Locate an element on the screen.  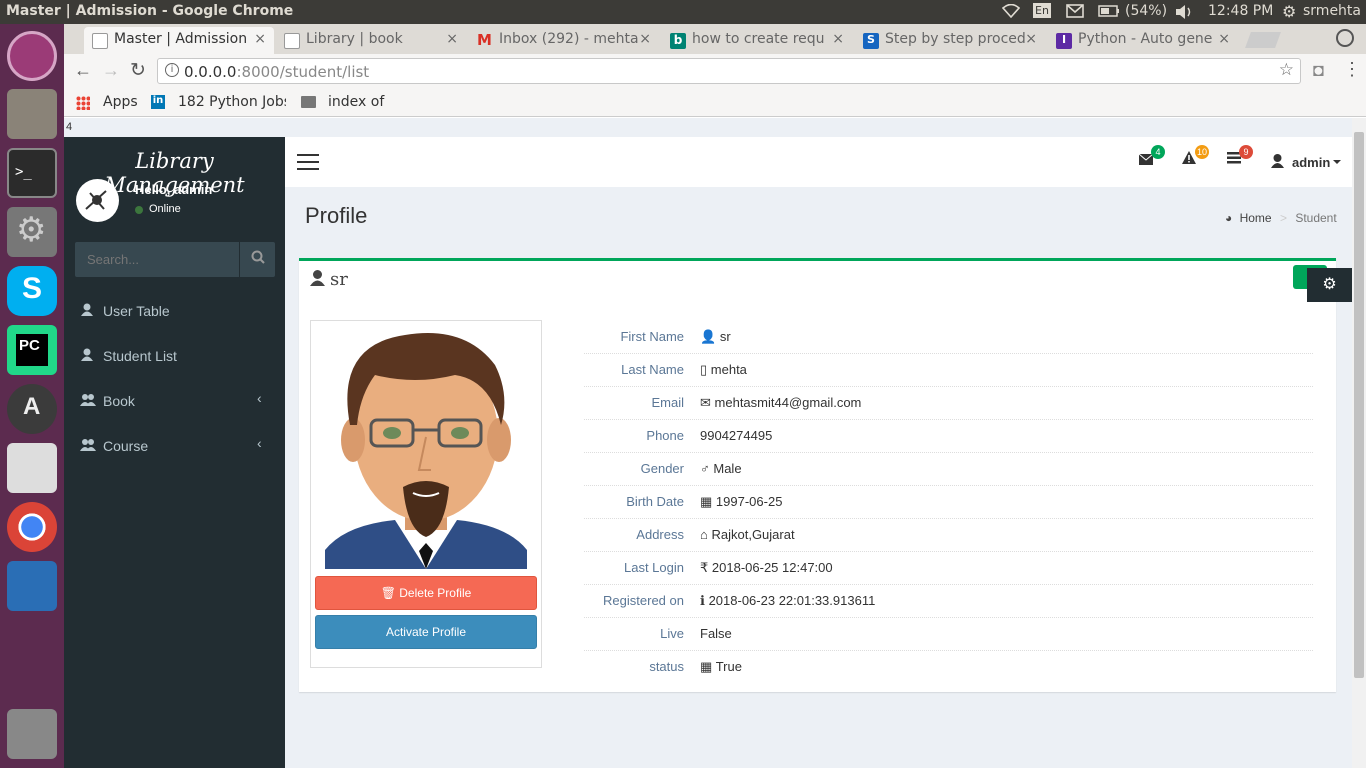
os-username: srmehta is located at coordinates (1332, 11).